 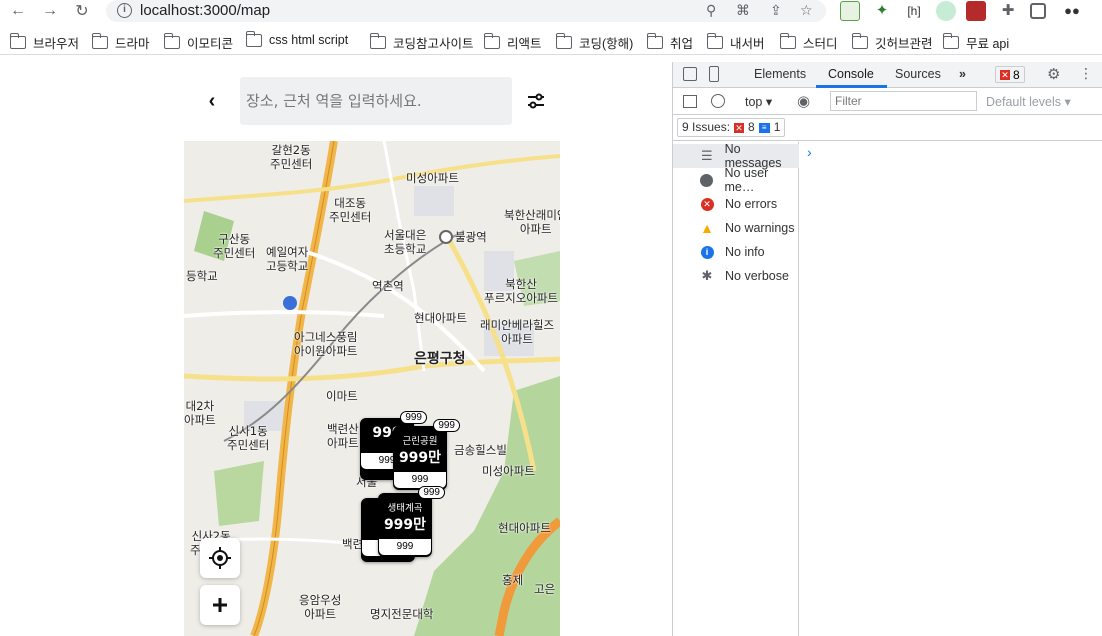 I want to click on clear-console-icon, so click(x=718, y=101).